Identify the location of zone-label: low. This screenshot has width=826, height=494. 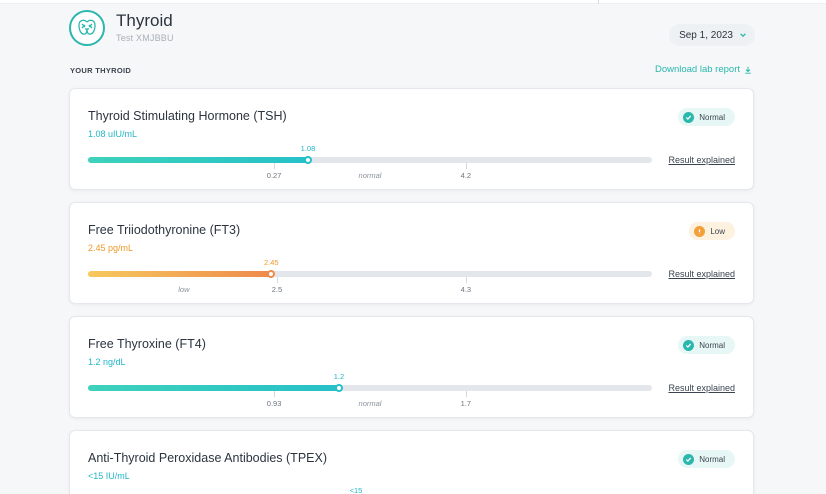
(184, 289).